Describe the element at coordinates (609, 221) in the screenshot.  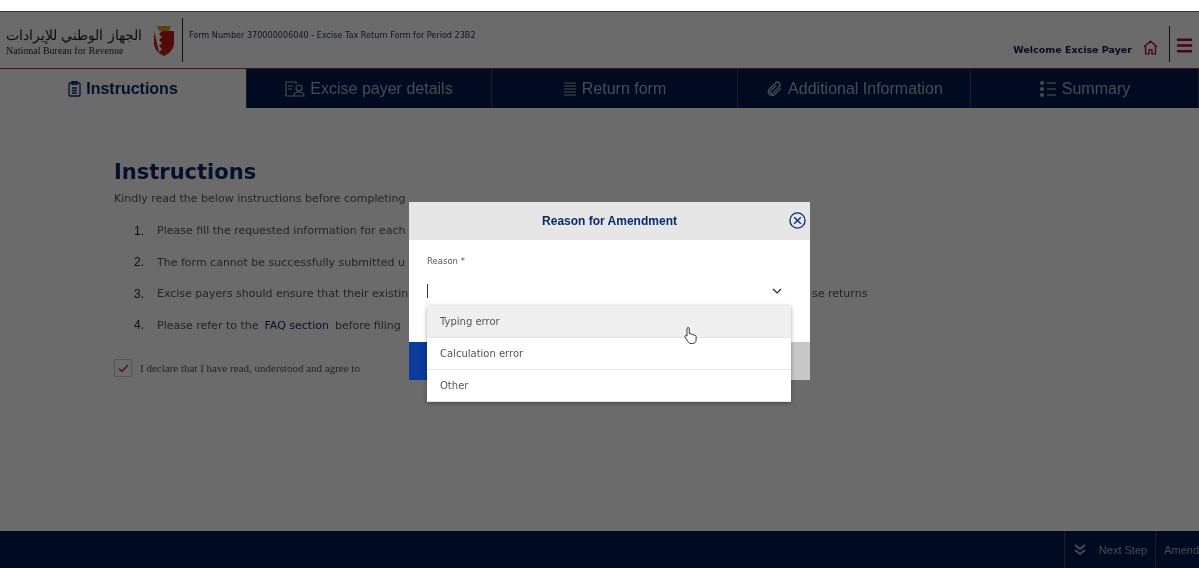
I see `modal-title: Reason for Amendment` at that location.